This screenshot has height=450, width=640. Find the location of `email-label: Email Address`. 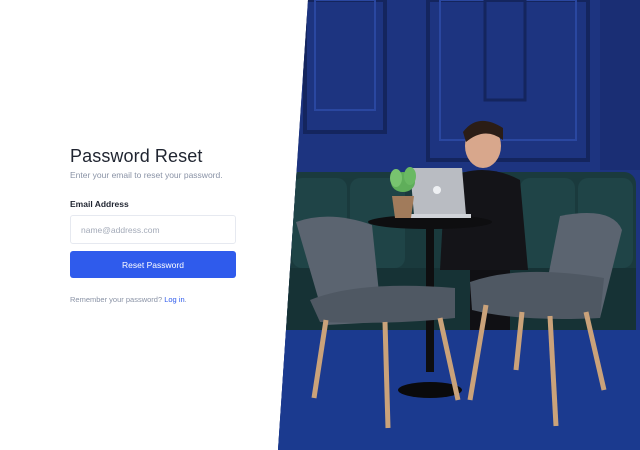

email-label: Email Address is located at coordinates (99, 204).